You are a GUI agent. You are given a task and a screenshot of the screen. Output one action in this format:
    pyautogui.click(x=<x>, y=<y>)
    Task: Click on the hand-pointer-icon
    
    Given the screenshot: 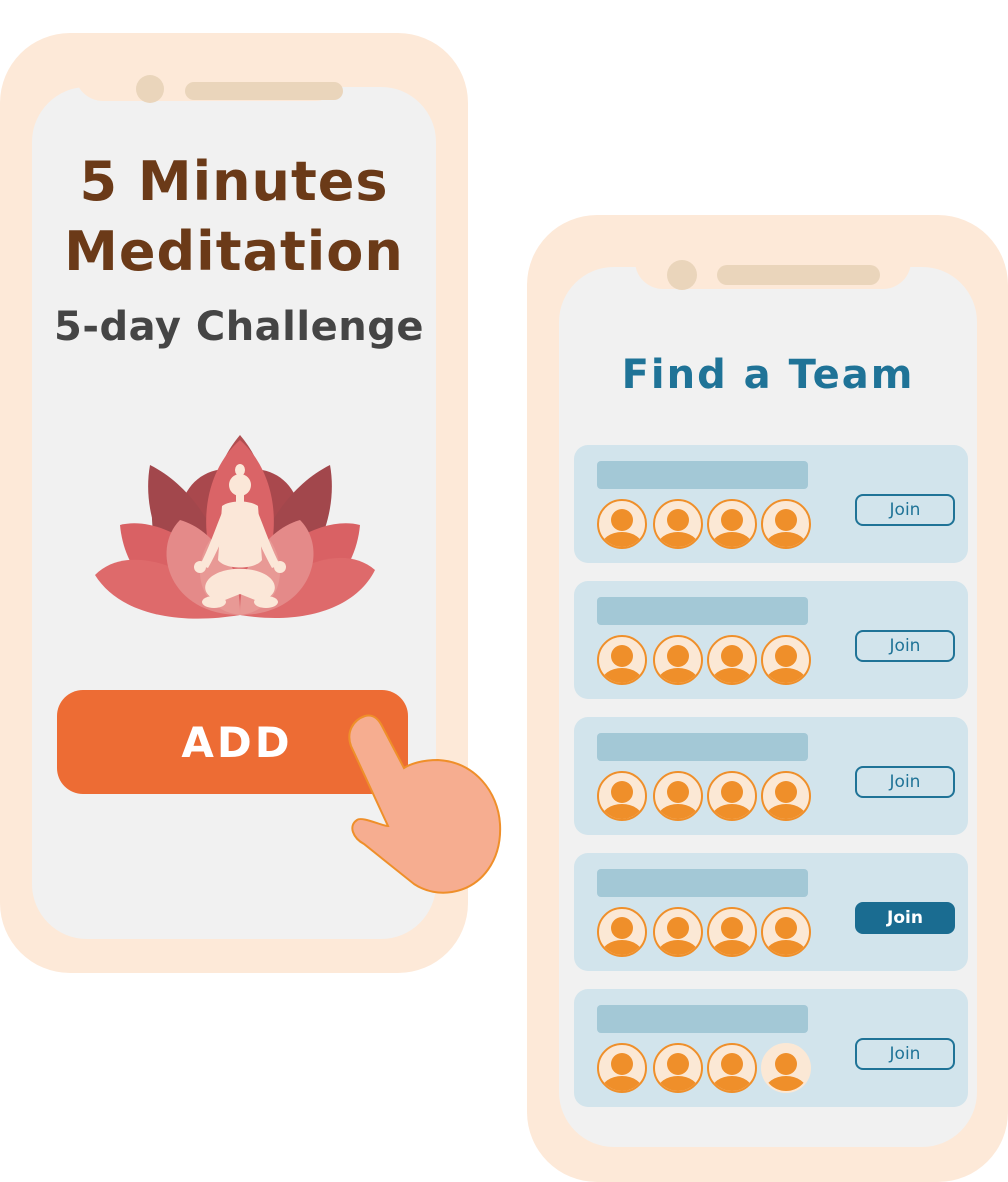 What is the action you would take?
    pyautogui.click(x=425, y=804)
    